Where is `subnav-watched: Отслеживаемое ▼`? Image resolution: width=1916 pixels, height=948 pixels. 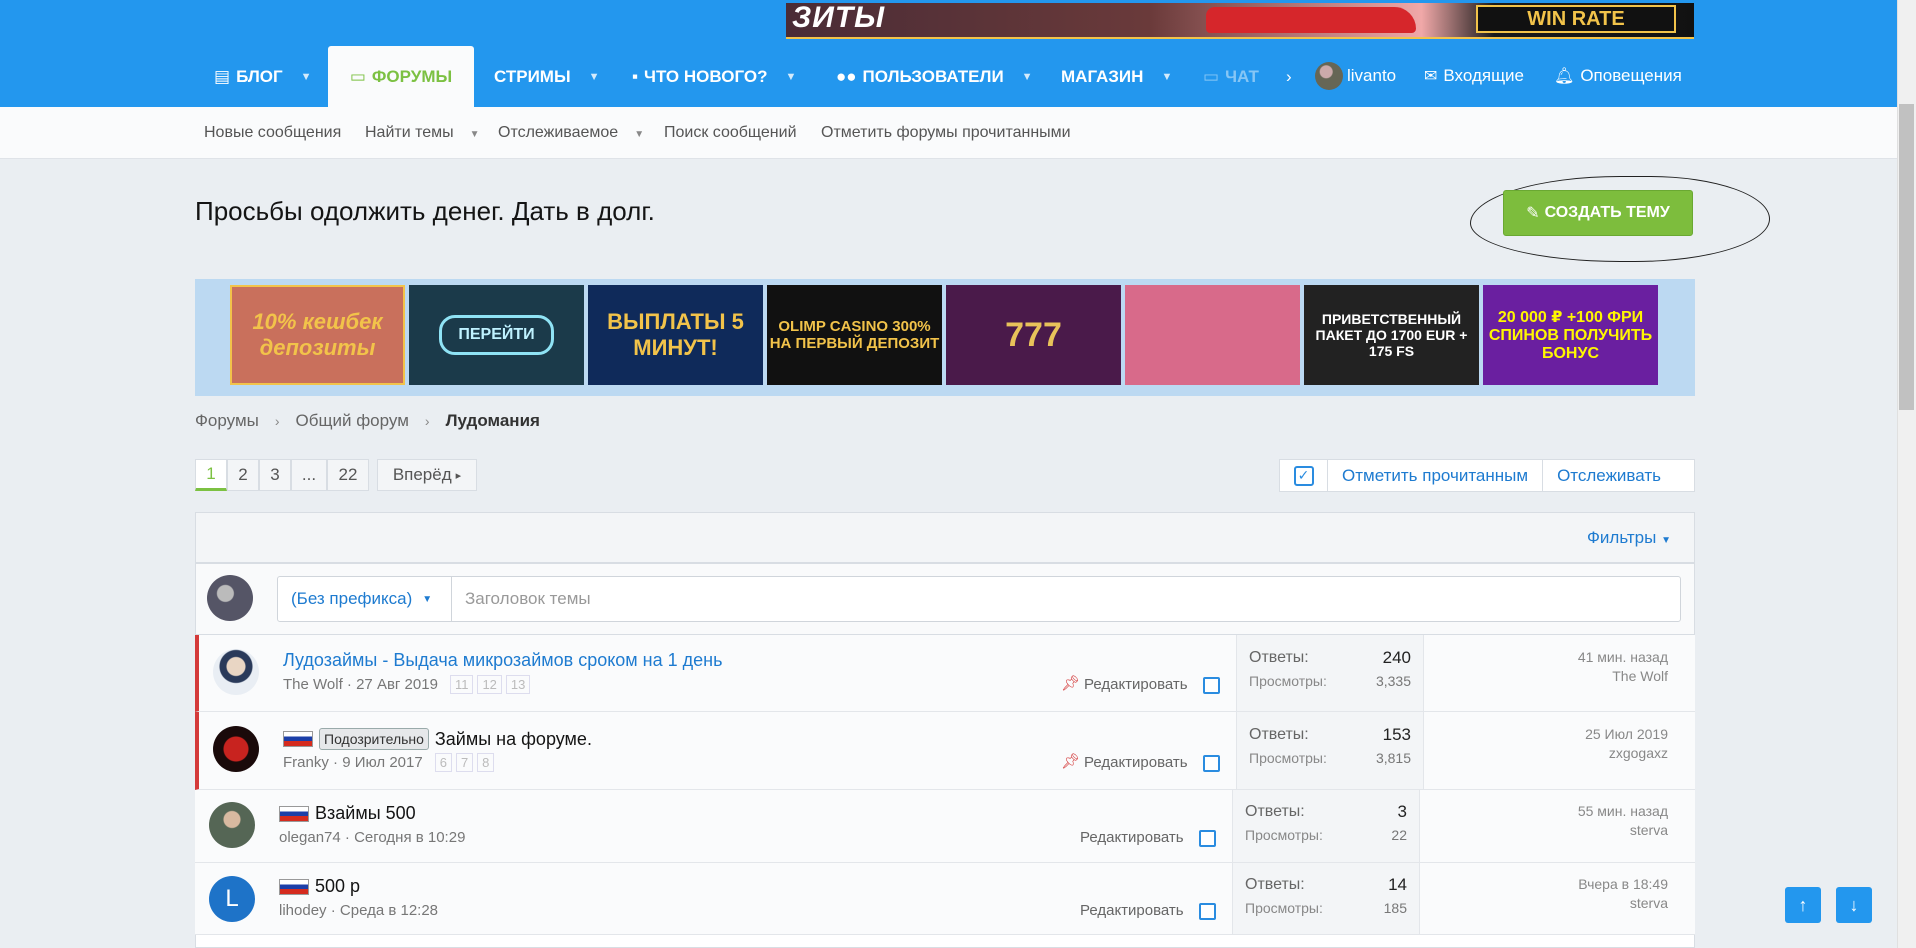
subnav-watched: Отслеживаемое ▼ is located at coordinates (571, 133).